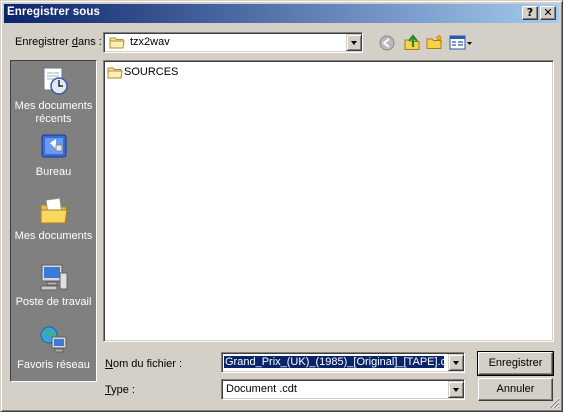 Image resolution: width=563 pixels, height=412 pixels. Describe the element at coordinates (58, 42) in the screenshot. I see `save-in-label: Enregistrer dans :` at that location.